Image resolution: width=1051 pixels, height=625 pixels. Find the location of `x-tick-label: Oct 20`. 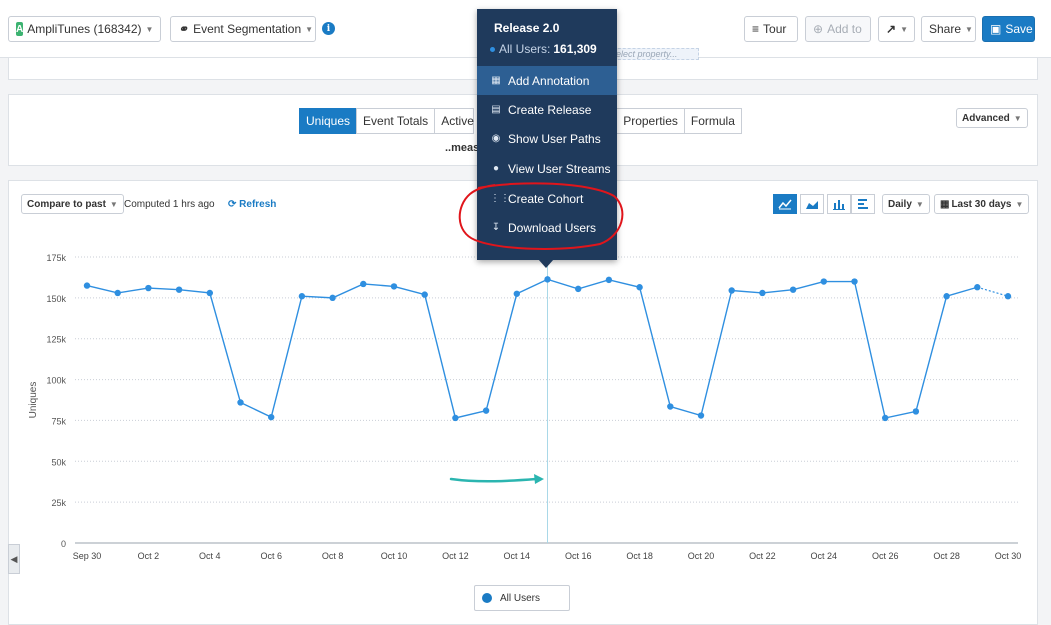

x-tick-label: Oct 20 is located at coordinates (701, 556).